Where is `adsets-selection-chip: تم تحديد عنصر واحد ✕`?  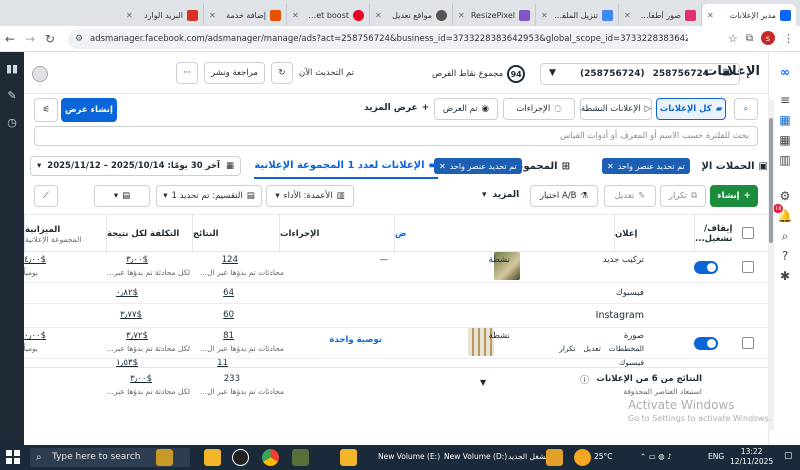
adsets-selection-chip: تم تحديد عنصر واحد ✕ is located at coordinates (478, 166).